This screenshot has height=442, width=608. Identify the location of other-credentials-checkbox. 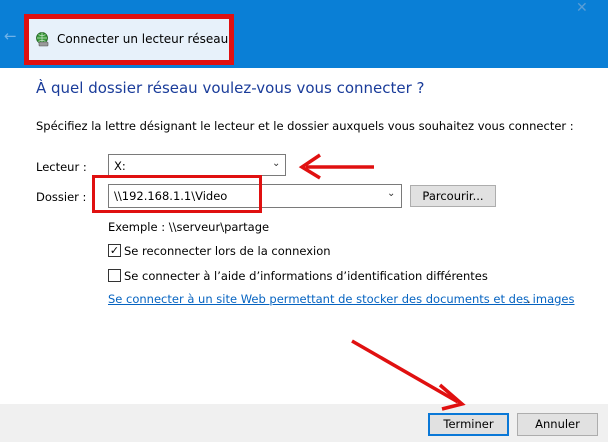
(114, 275).